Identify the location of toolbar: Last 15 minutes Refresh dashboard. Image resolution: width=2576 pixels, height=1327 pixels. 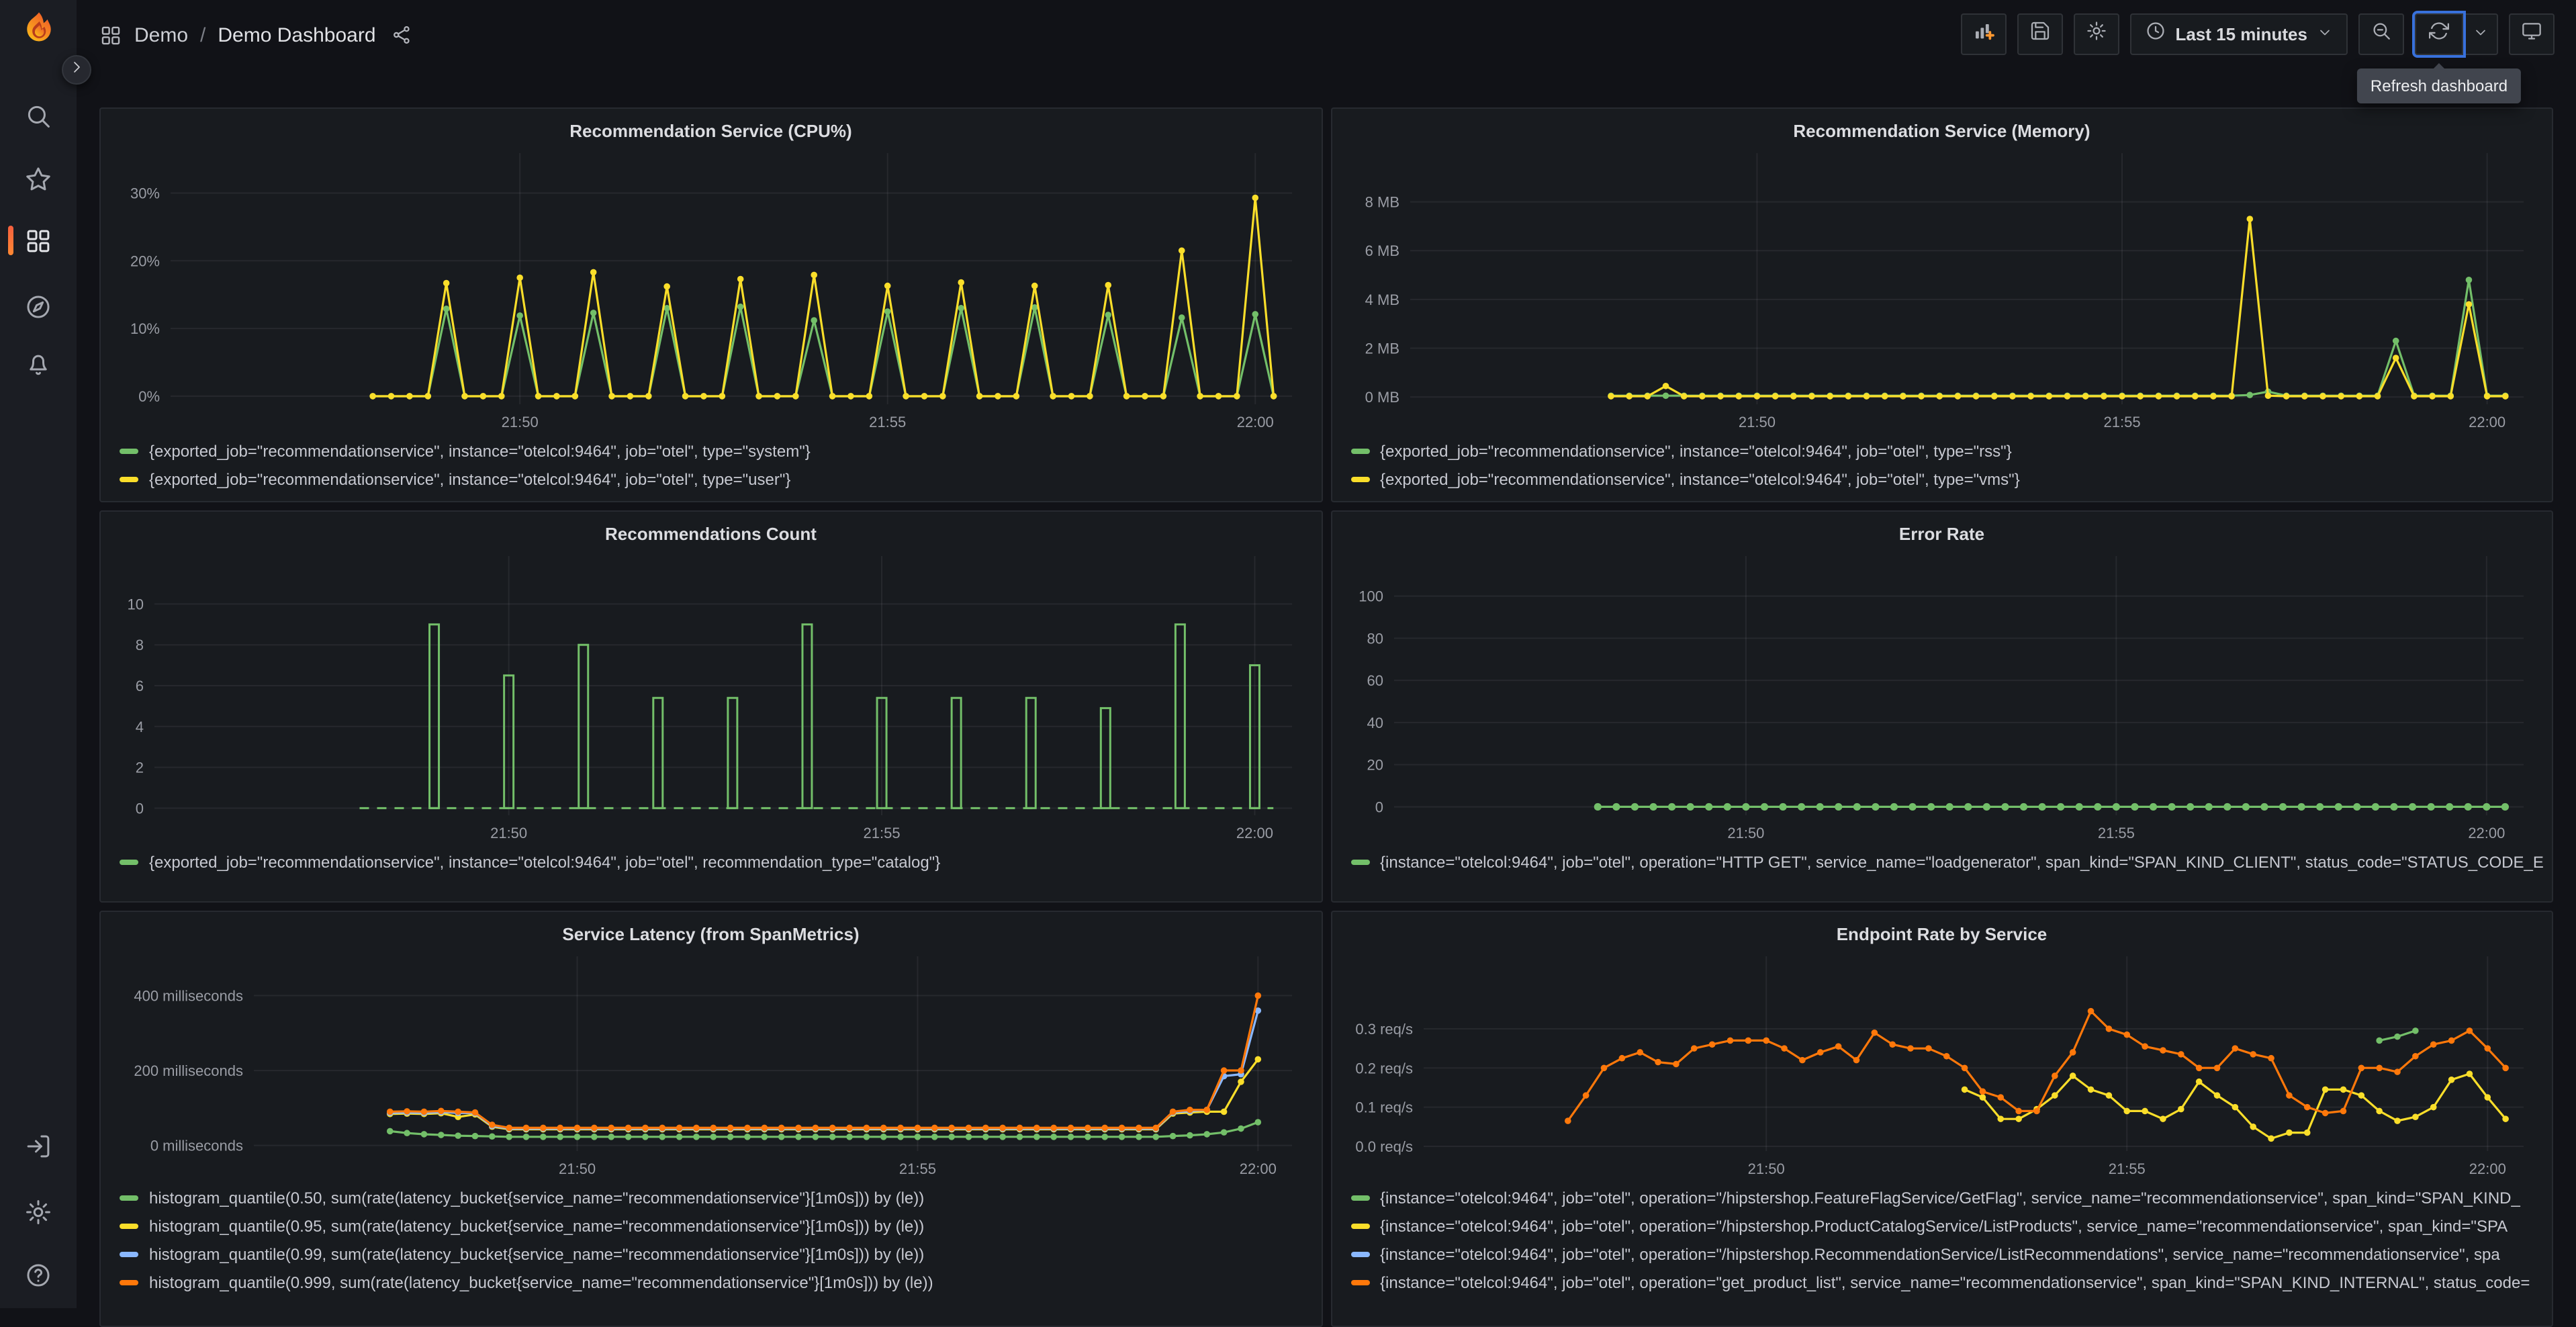
(2257, 57).